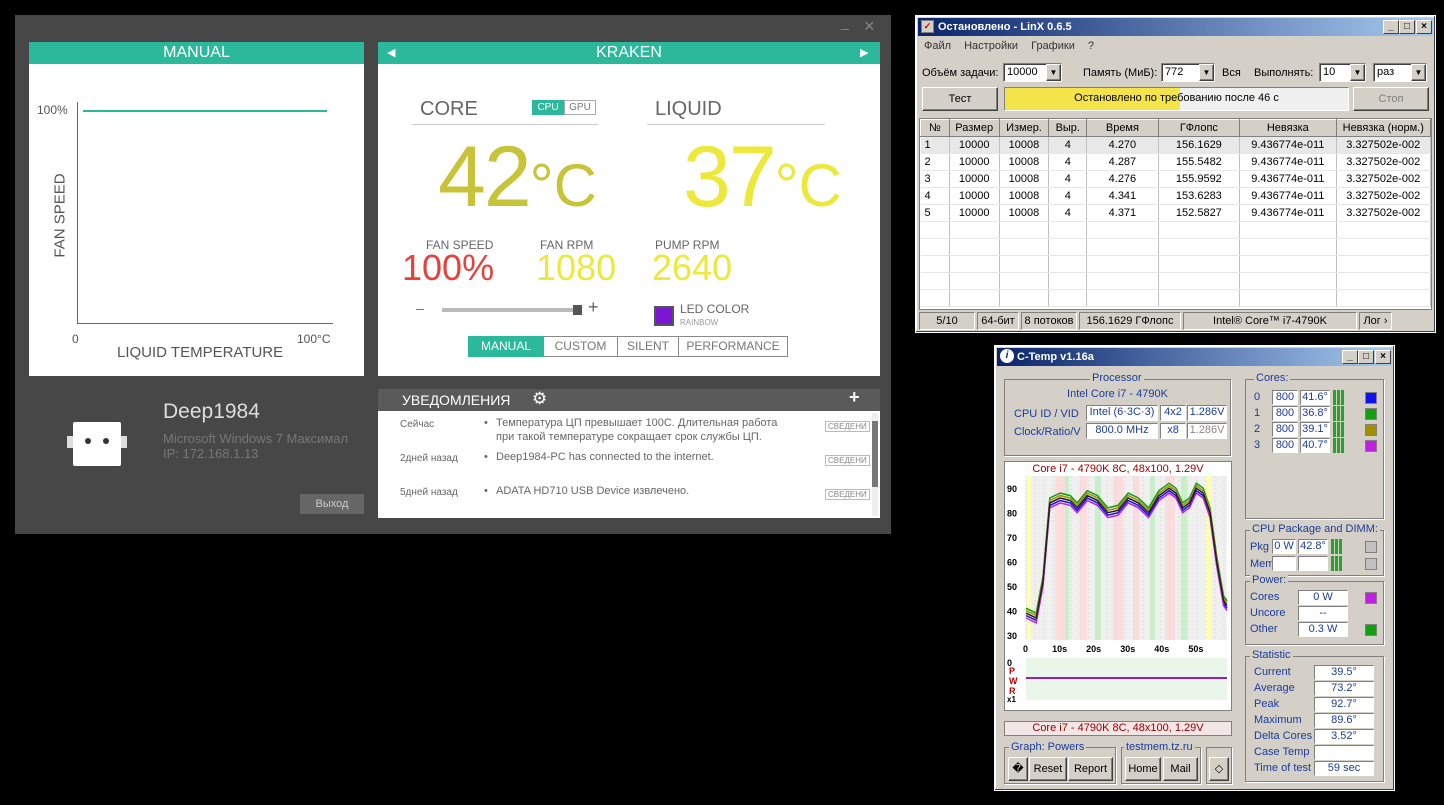 This screenshot has width=1444, height=805. What do you see at coordinates (664, 316) in the screenshot?
I see `led-color-swatch` at bounding box center [664, 316].